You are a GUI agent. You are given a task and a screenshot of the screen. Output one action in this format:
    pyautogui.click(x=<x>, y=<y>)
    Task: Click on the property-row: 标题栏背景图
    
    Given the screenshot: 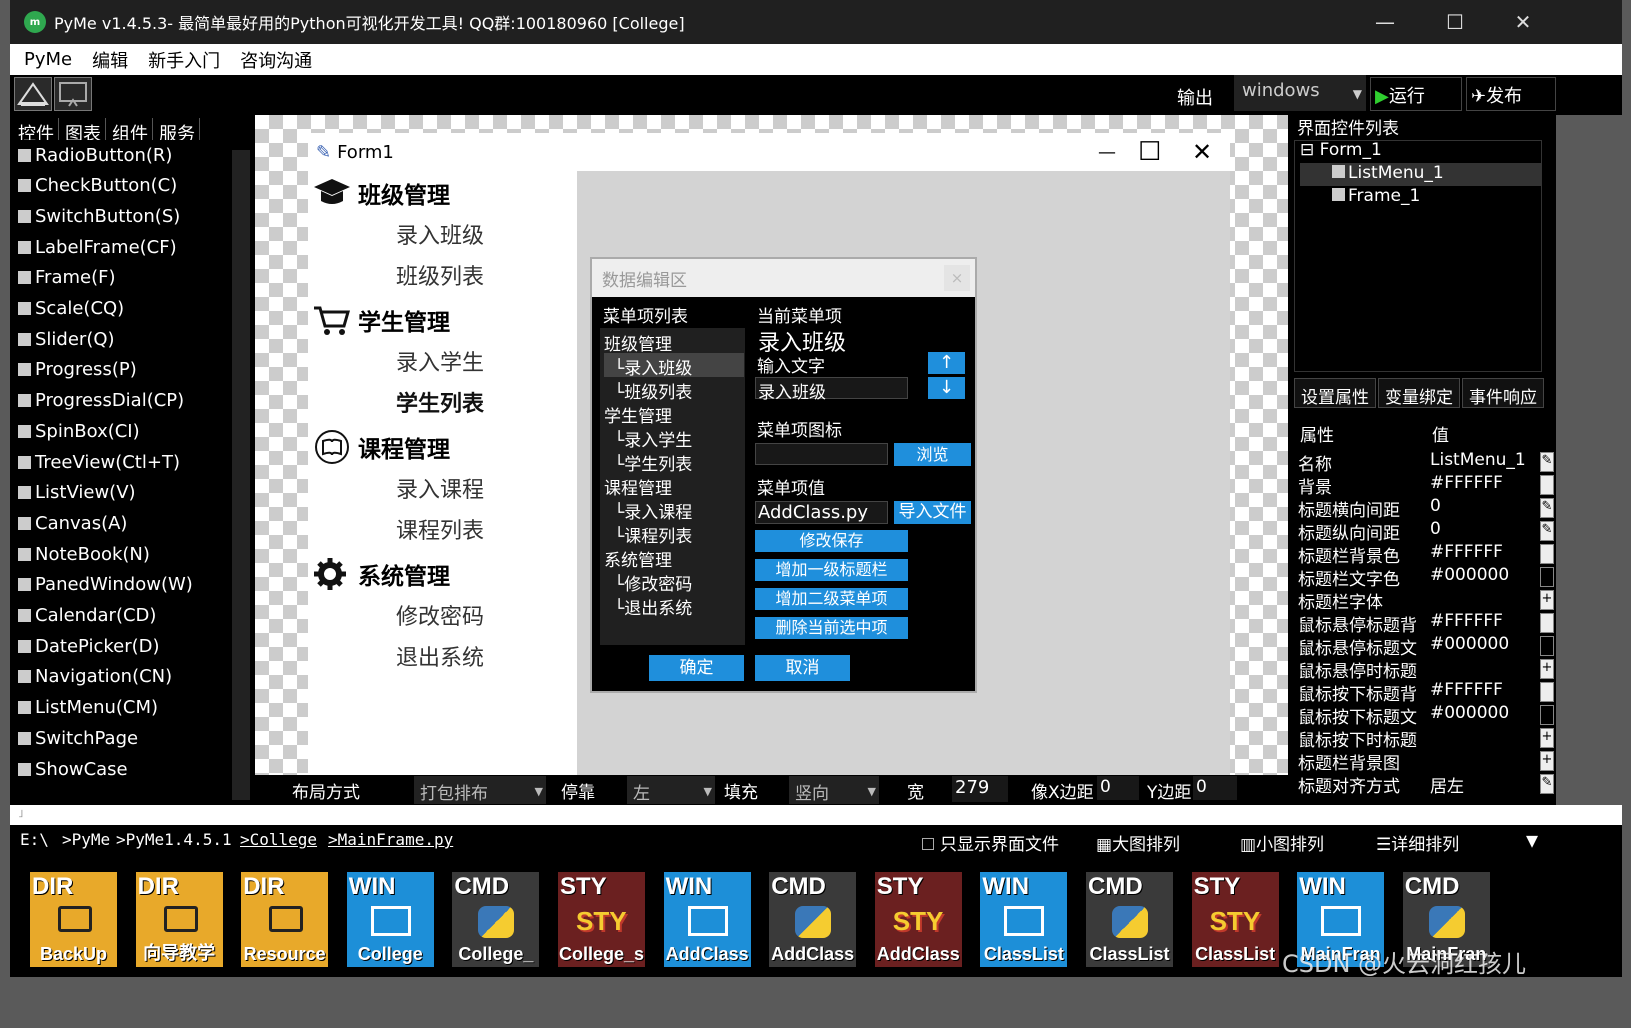 What is the action you would take?
    pyautogui.click(x=1418, y=761)
    